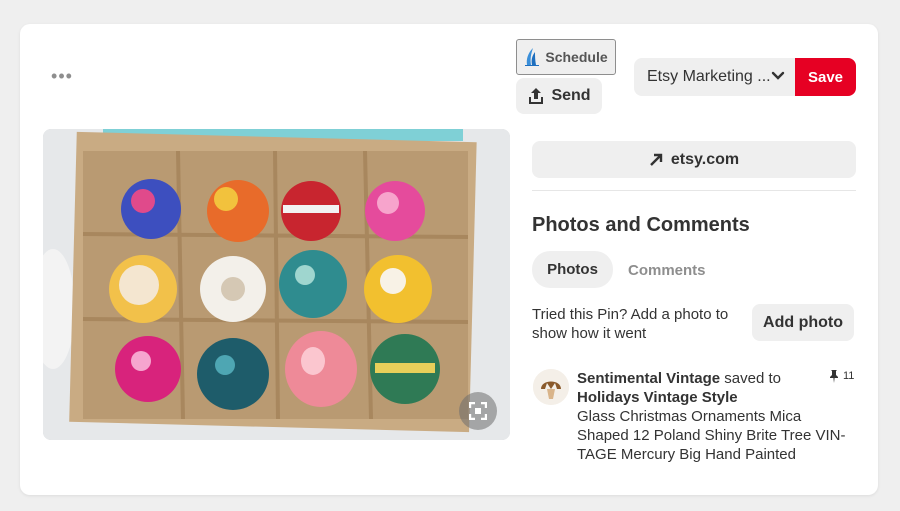 The height and width of the screenshot is (511, 900). Describe the element at coordinates (841, 376) in the screenshot. I see `pin-count: 11` at that location.